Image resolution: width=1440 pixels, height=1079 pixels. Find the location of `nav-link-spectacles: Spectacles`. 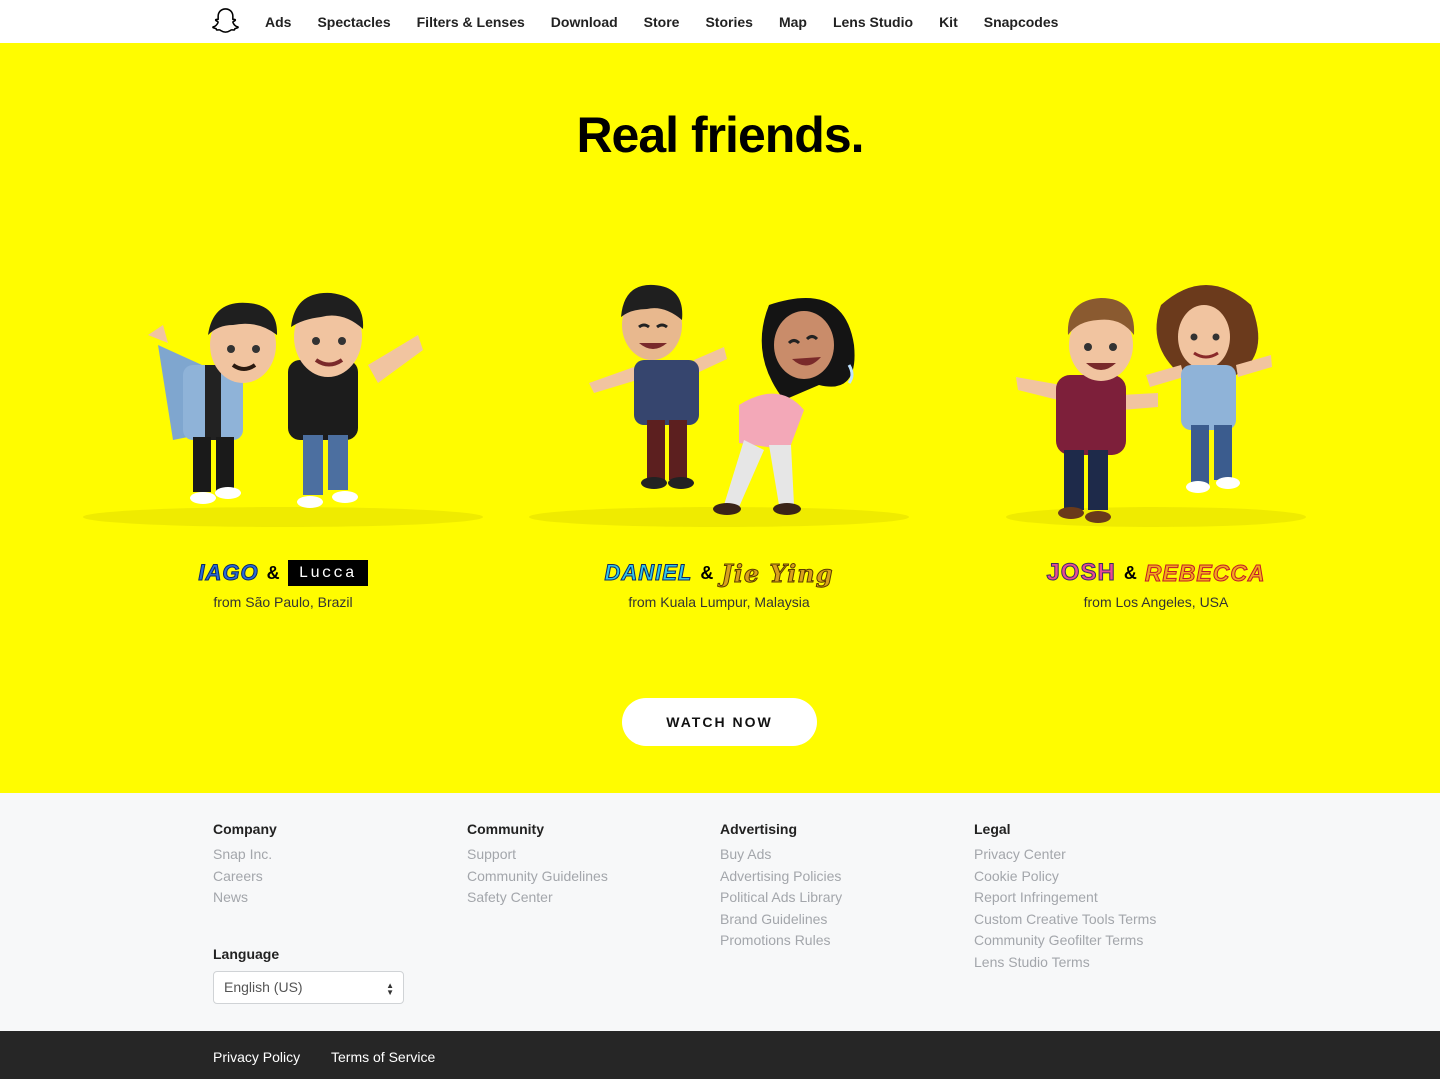

nav-link-spectacles: Spectacles is located at coordinates (353, 22).